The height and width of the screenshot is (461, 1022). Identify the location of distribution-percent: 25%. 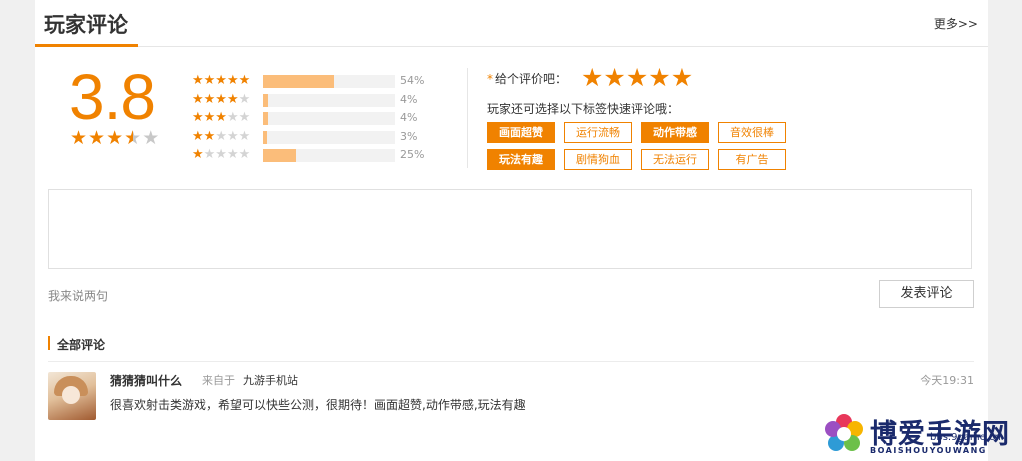
(412, 154).